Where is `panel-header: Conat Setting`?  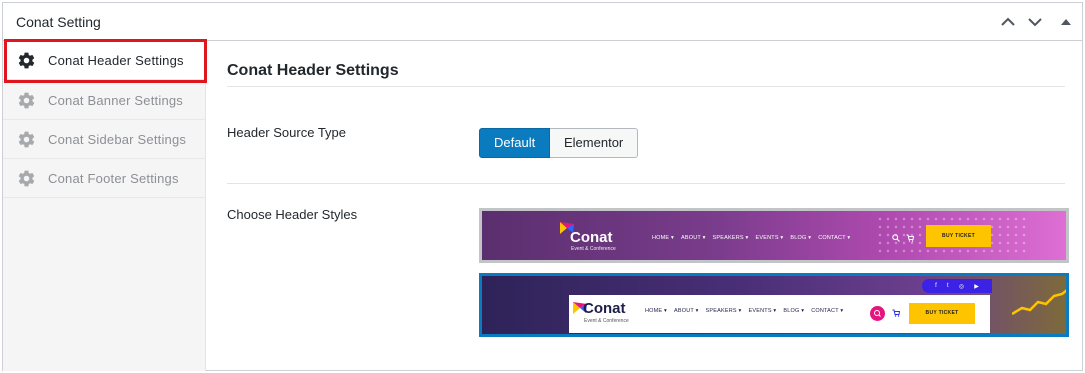
panel-header: Conat Setting is located at coordinates (542, 22).